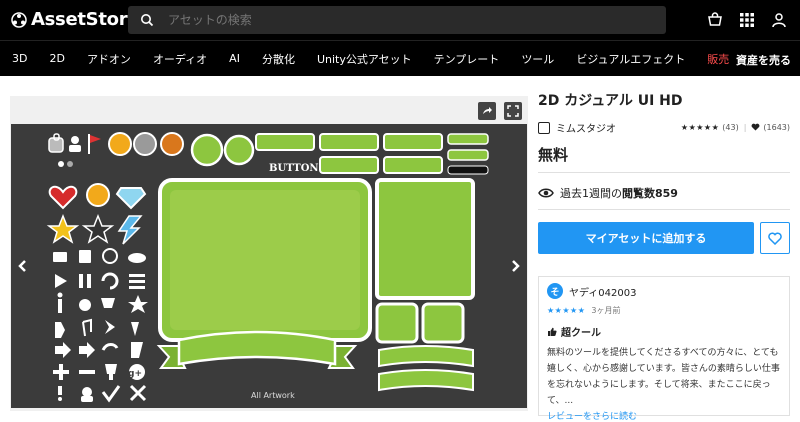  I want to click on category-sale: 販売, so click(718, 59).